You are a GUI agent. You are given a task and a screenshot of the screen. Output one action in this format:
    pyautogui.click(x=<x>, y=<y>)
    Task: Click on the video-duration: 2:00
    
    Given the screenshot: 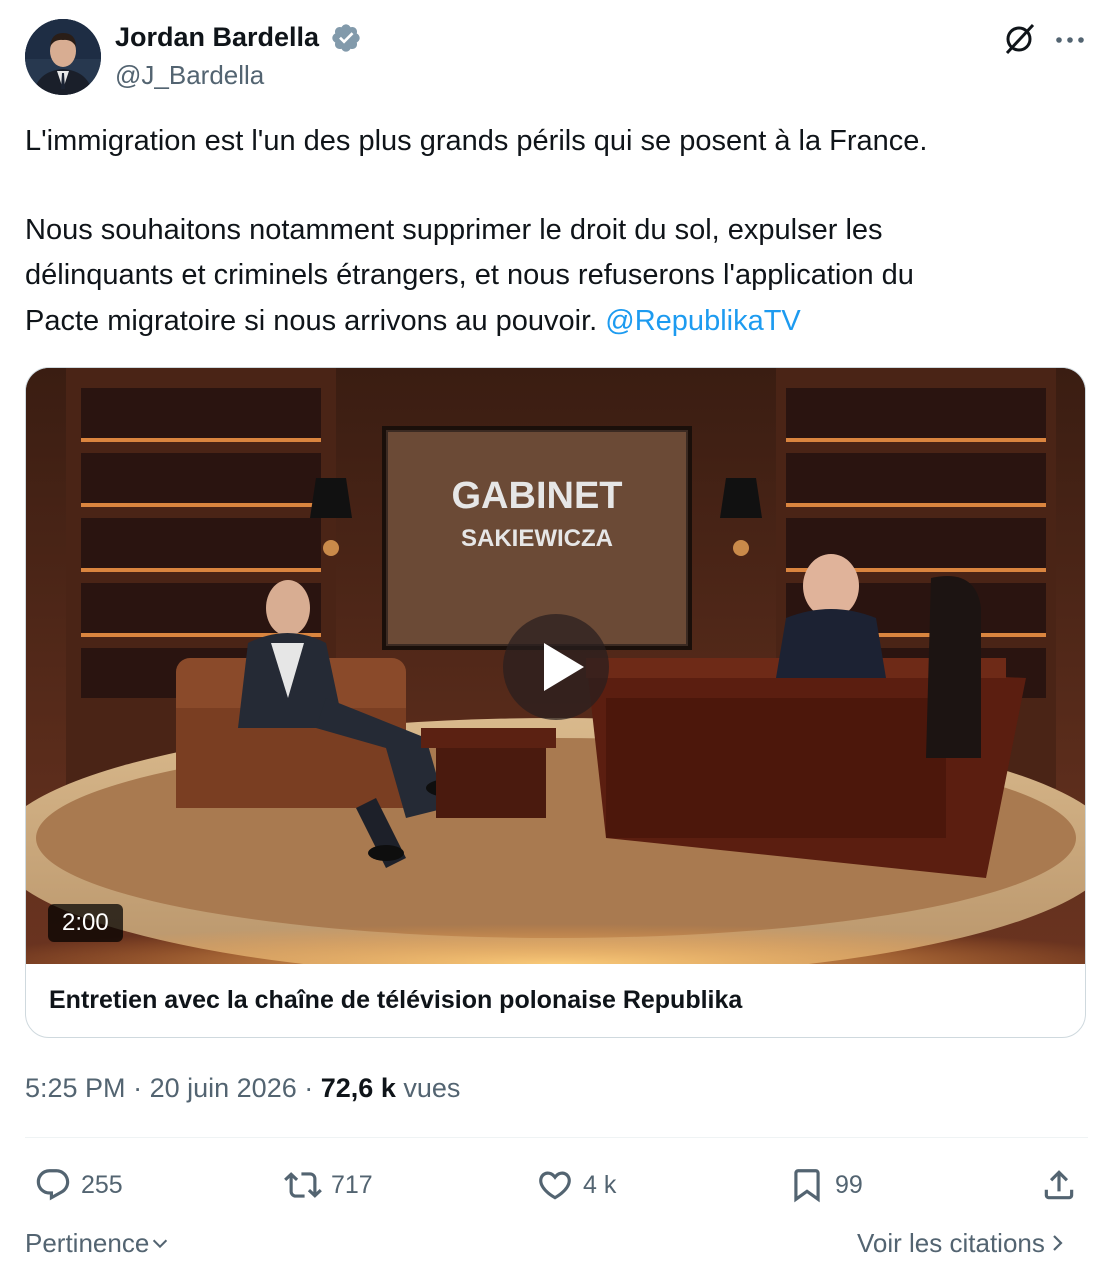 What is the action you would take?
    pyautogui.click(x=85, y=923)
    